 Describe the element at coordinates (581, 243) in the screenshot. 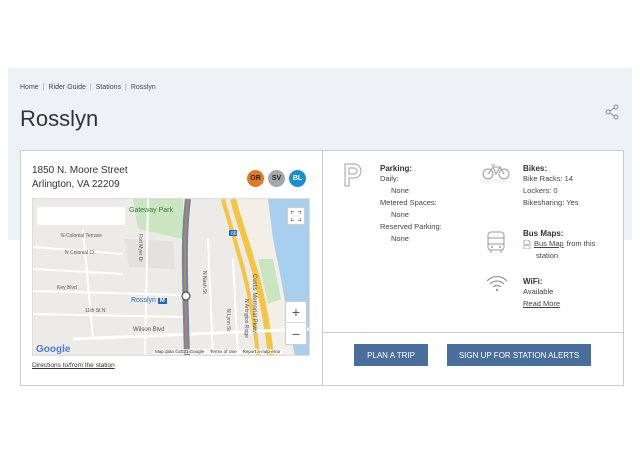

I see `bus-map-suffix: from this` at that location.